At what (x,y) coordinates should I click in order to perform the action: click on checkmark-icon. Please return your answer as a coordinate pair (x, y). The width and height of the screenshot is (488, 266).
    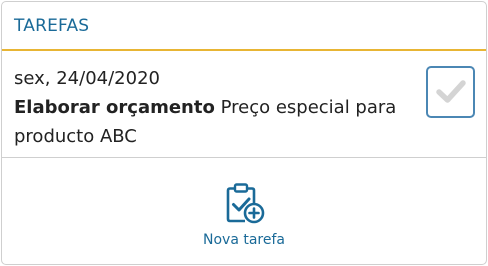
    Looking at the image, I should click on (450, 91).